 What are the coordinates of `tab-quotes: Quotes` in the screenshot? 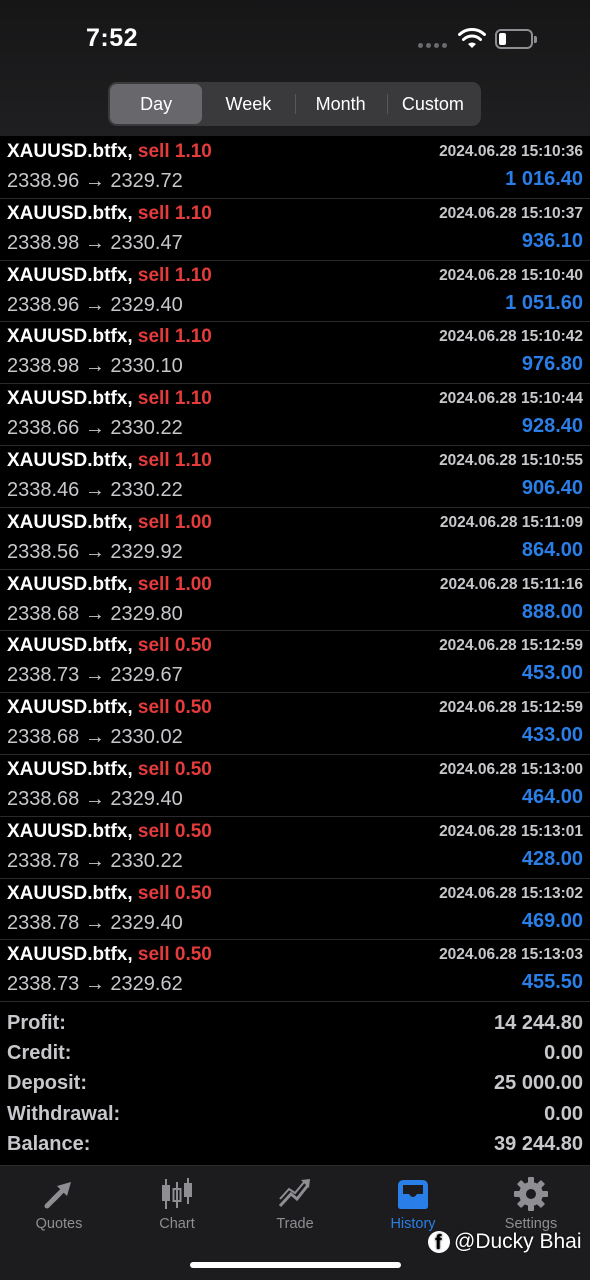 It's located at (59, 1206).